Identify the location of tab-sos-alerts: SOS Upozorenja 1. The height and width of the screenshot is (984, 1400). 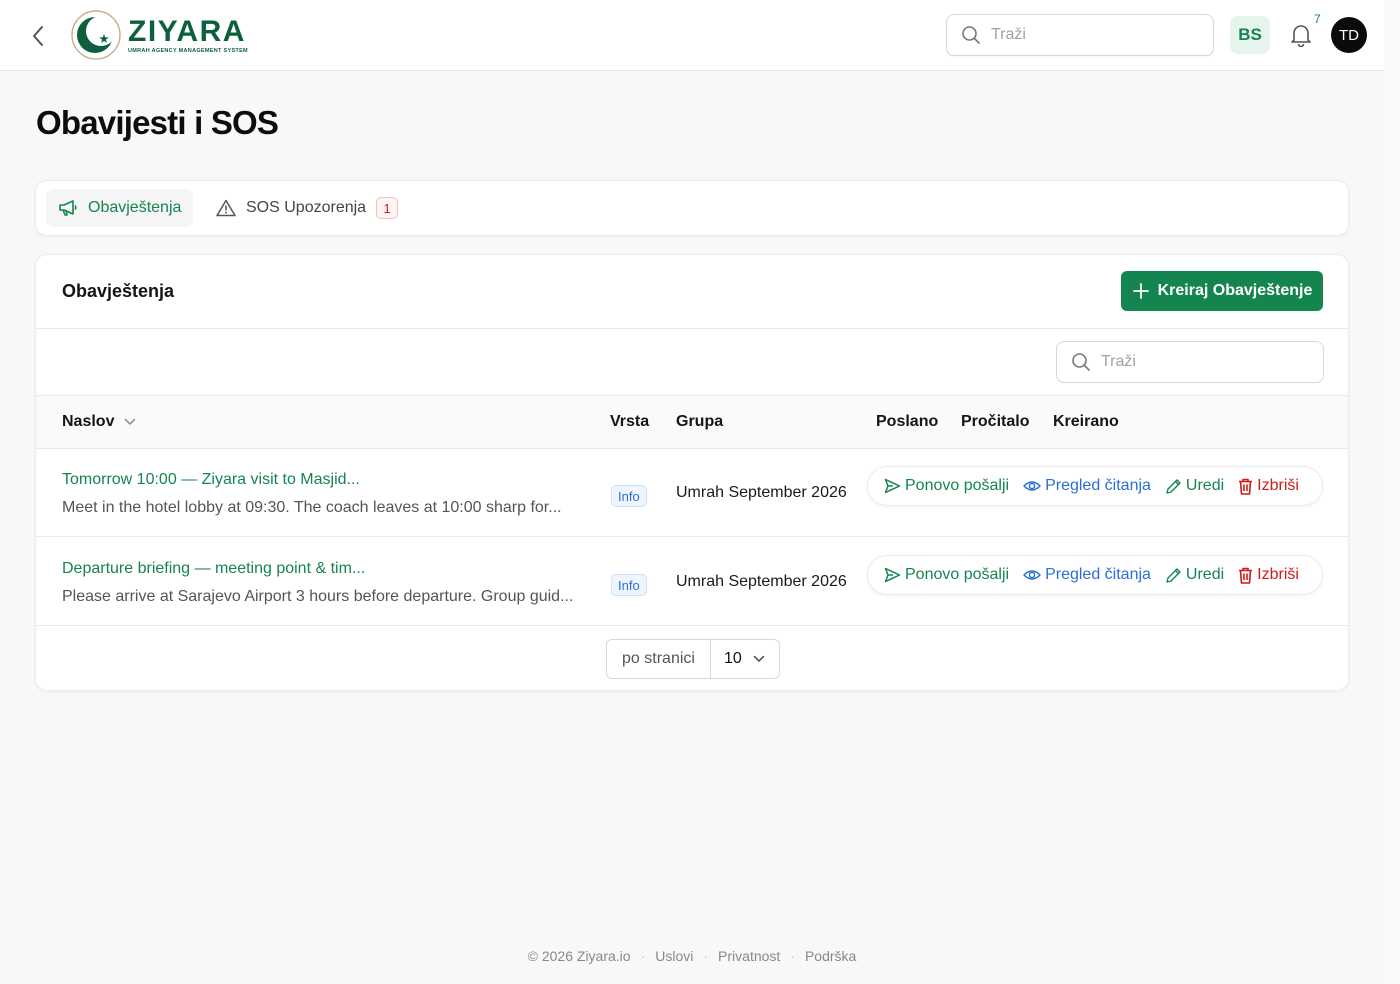
(307, 208).